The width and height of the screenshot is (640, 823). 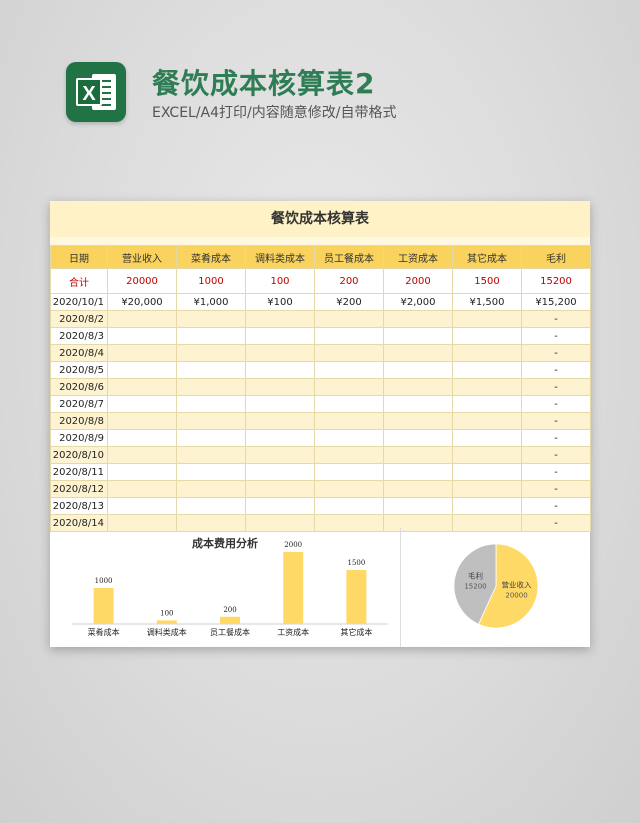 I want to click on table-row-cell: 2020/8/10, so click(x=79, y=455).